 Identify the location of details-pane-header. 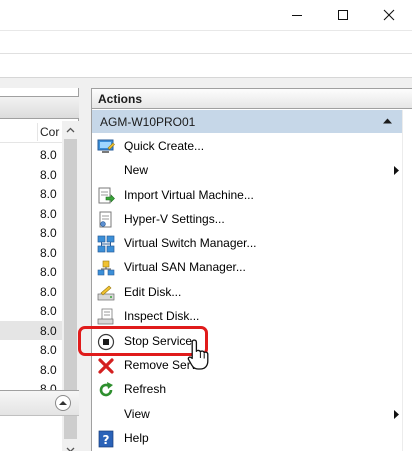
(39, 403).